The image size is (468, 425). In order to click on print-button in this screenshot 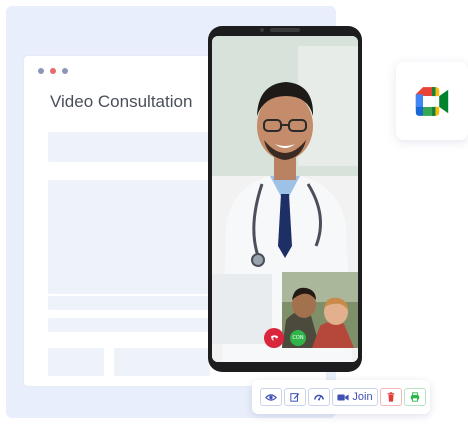, I will do `click(415, 397)`.